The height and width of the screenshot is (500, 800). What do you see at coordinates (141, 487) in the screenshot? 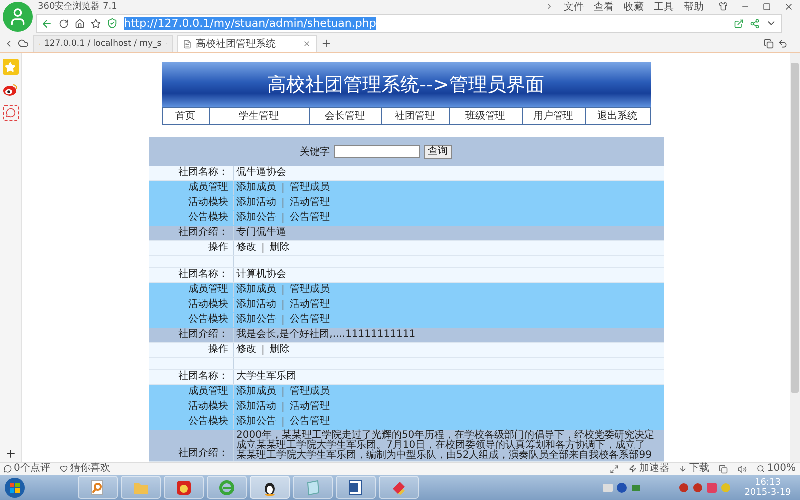
I see `folder-icon` at bounding box center [141, 487].